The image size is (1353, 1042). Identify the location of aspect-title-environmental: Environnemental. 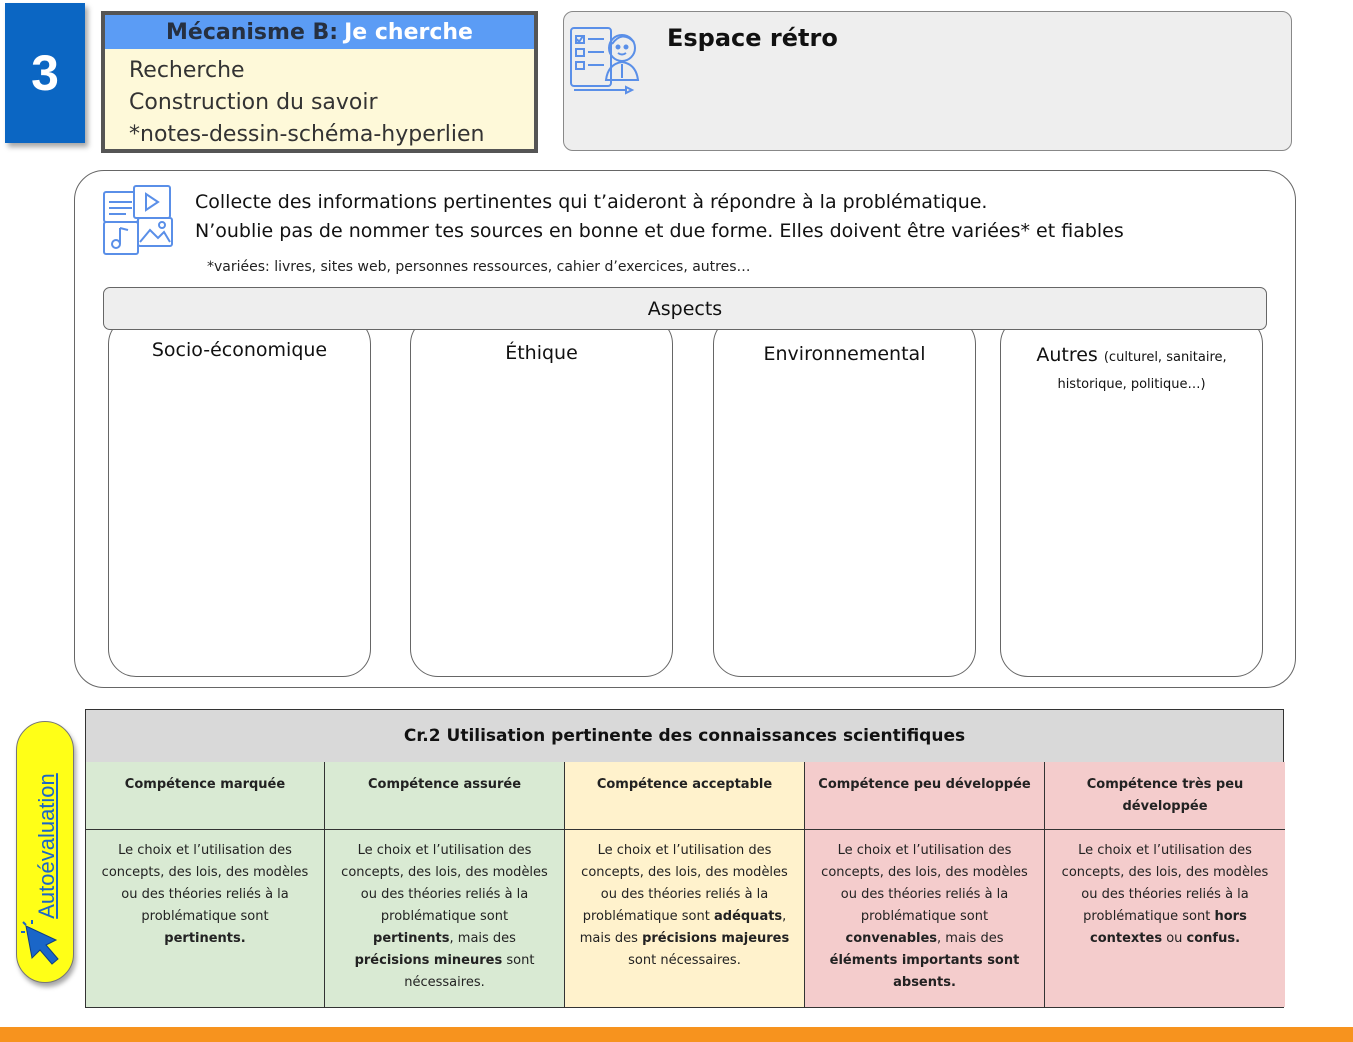
(844, 354).